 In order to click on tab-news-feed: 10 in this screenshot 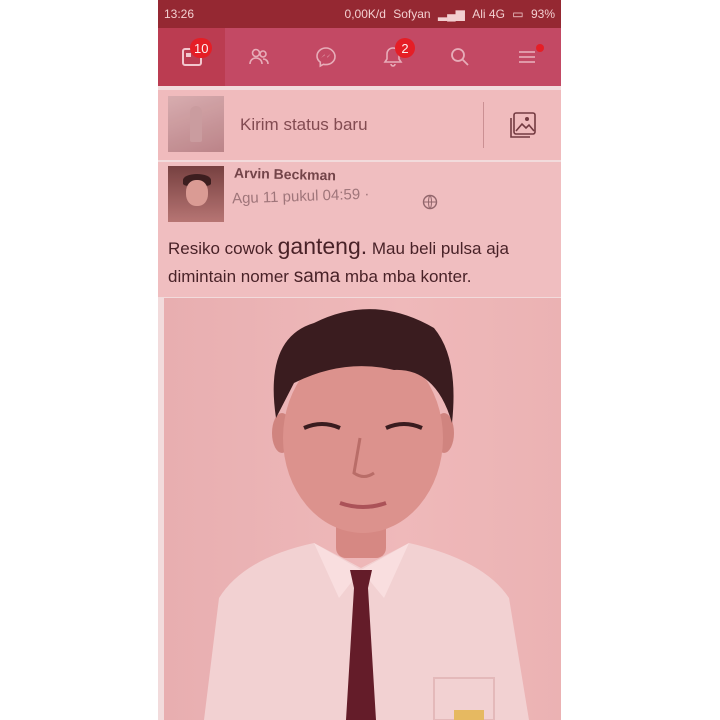, I will do `click(191, 57)`.